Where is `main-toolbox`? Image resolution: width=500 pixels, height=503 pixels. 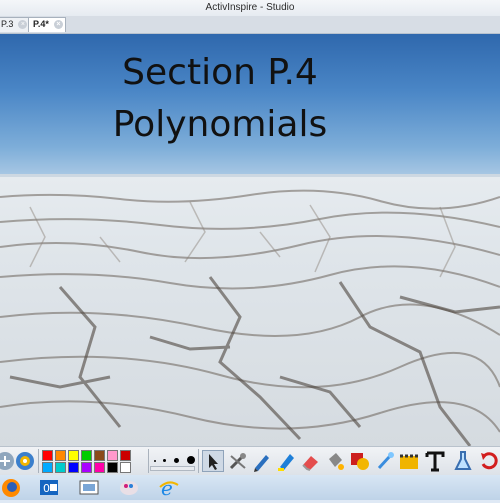 main-toolbox is located at coordinates (250, 461).